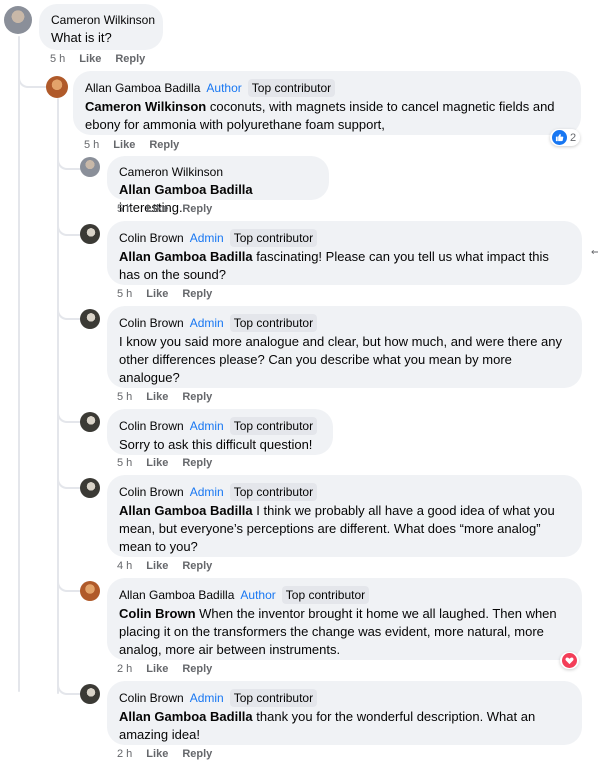  I want to click on comment-actions: 4 h Like Reply, so click(164, 566).